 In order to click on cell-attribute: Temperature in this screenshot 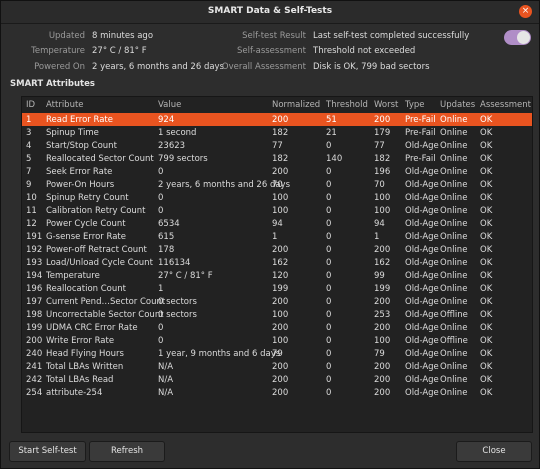, I will do `click(73, 276)`.